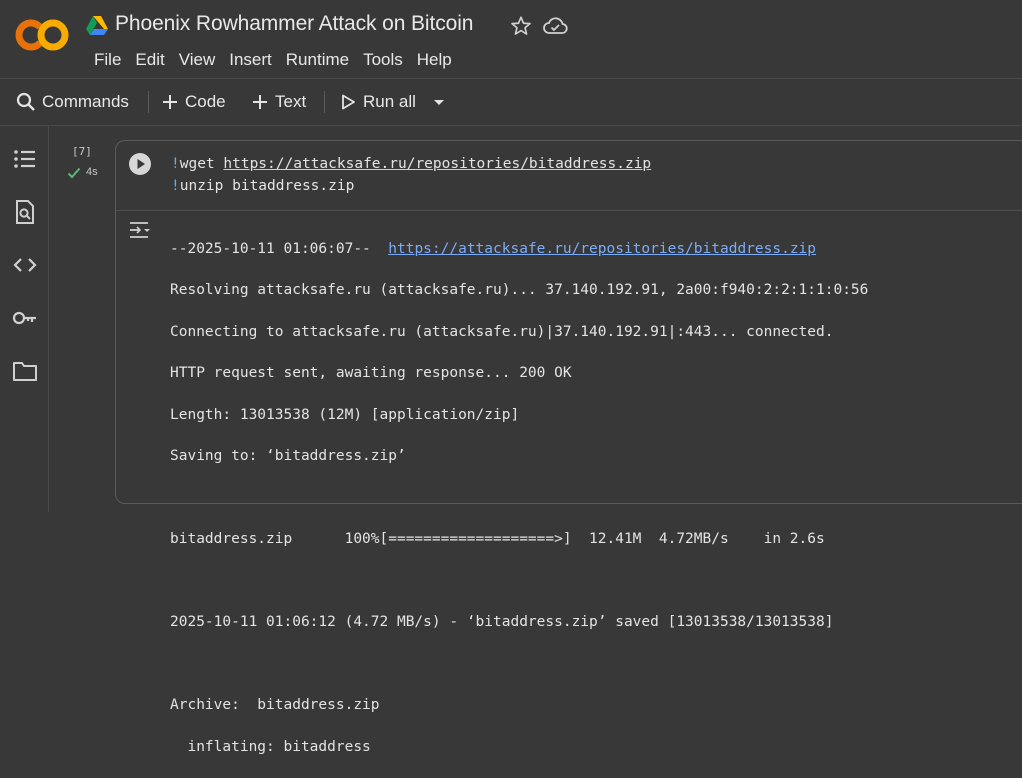  I want to click on menu-help: Help, so click(434, 60).